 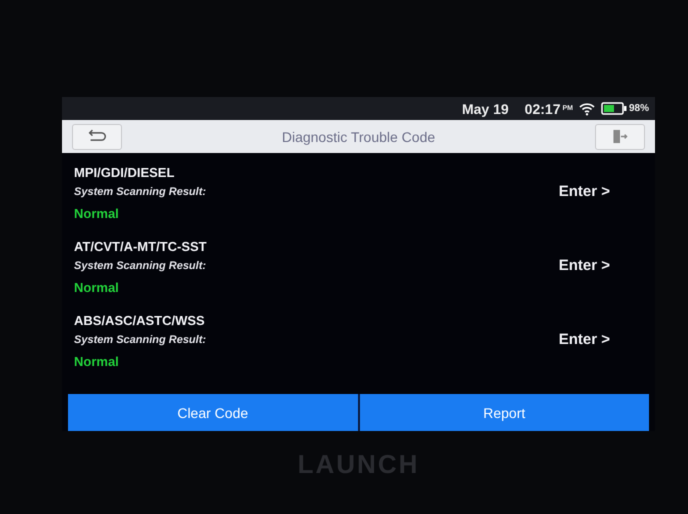 What do you see at coordinates (613, 108) in the screenshot?
I see `battery-icon` at bounding box center [613, 108].